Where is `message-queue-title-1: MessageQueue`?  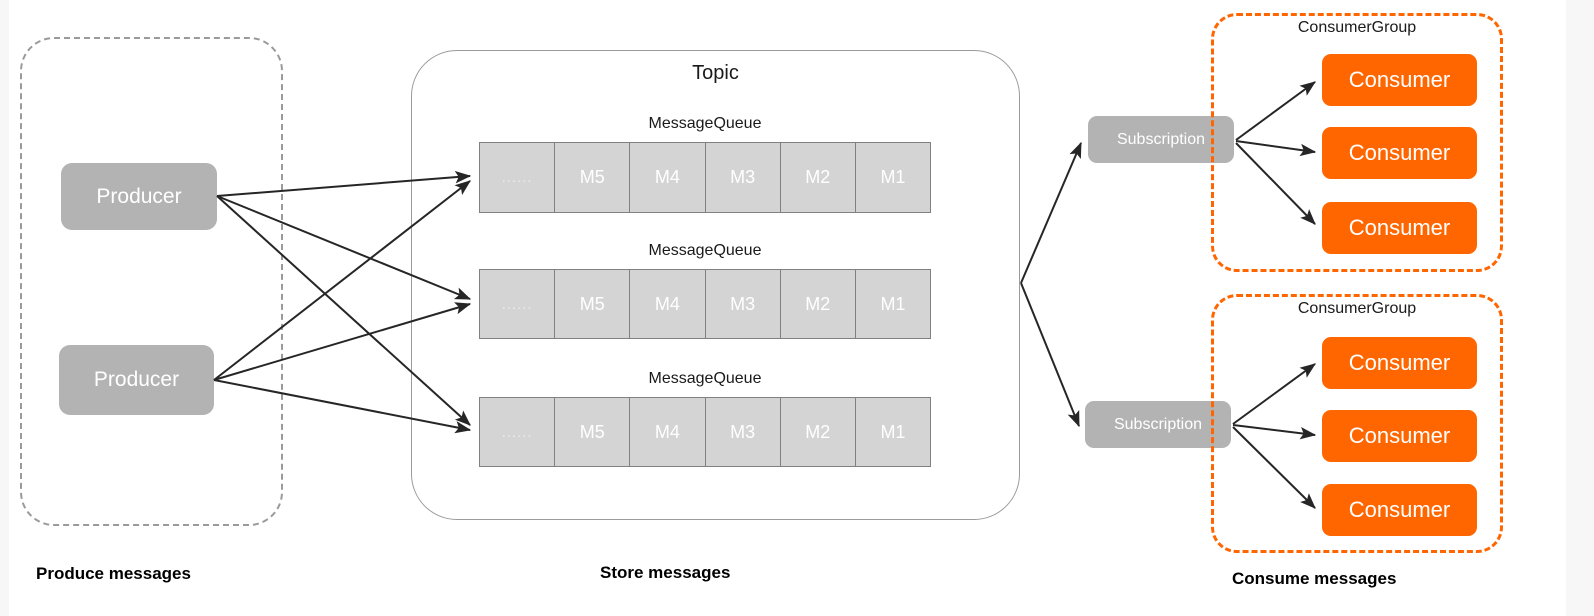 message-queue-title-1: MessageQueue is located at coordinates (705, 123).